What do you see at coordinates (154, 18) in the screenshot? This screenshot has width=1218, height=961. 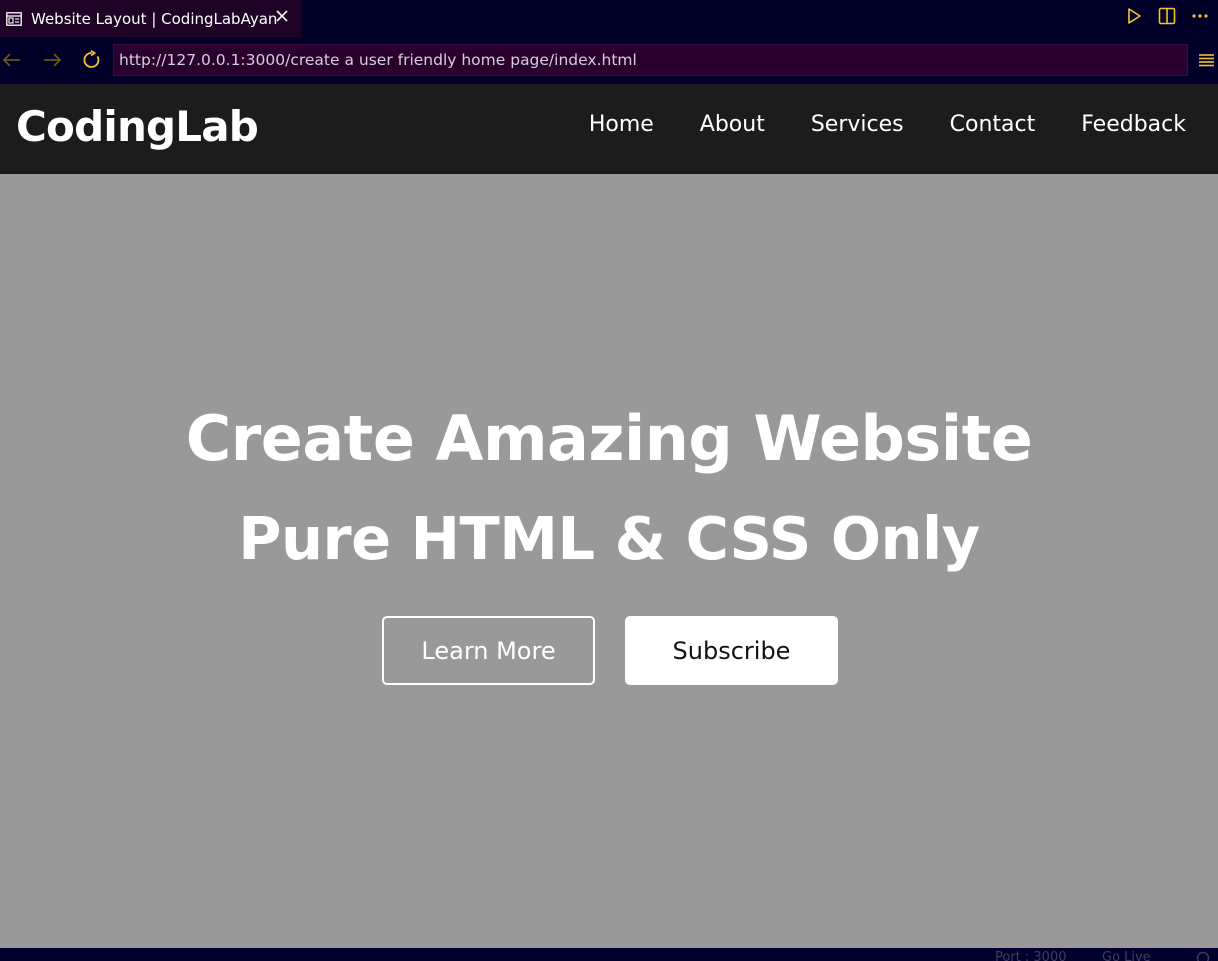 I see `editor-tab-title: Website Layout | CodingLabAyan` at bounding box center [154, 18].